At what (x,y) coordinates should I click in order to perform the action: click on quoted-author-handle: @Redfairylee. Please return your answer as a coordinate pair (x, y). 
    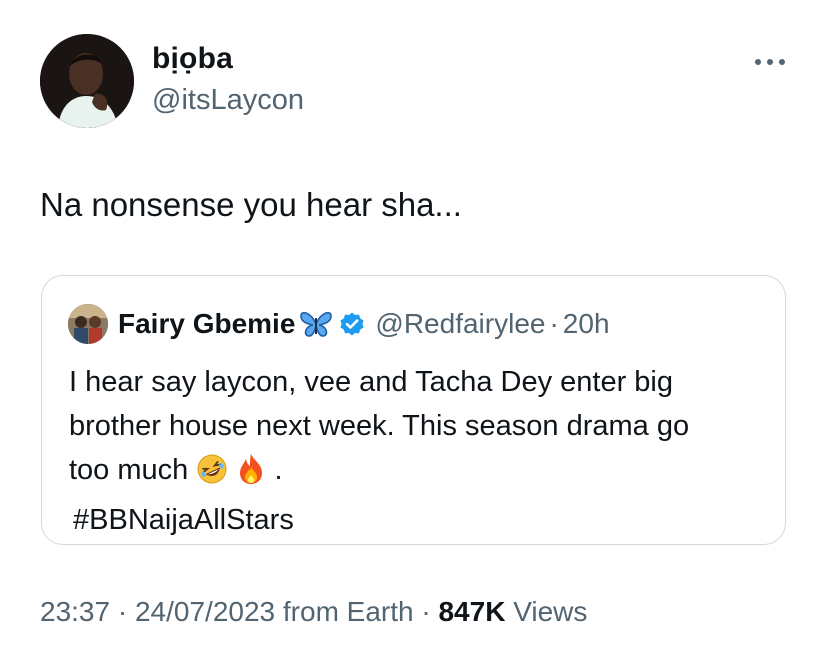
    Looking at the image, I should click on (460, 324).